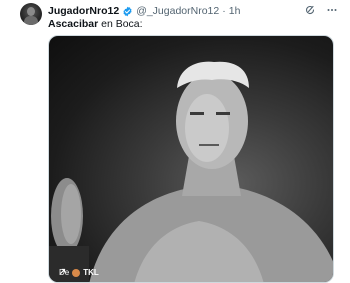  I want to click on tweet-text-bold: Ascacibar, so click(73, 24).